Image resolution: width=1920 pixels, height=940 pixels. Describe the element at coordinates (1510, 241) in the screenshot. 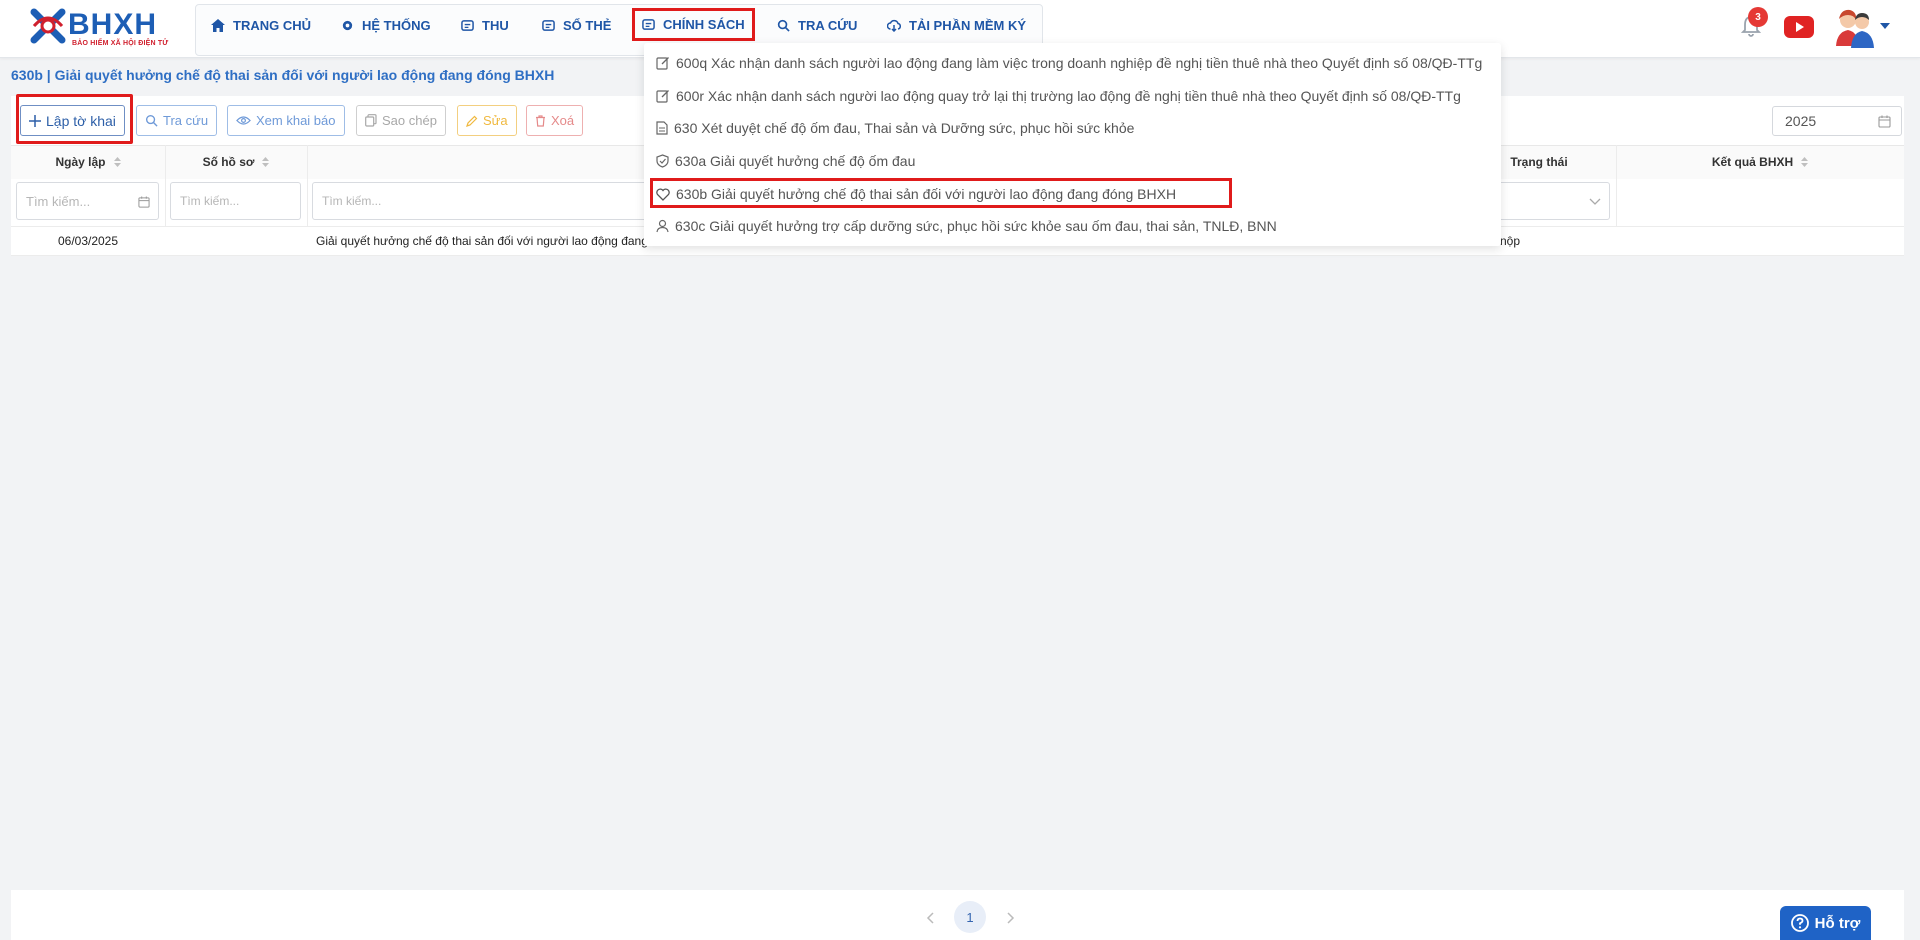

I see `row-status: nộp` at that location.